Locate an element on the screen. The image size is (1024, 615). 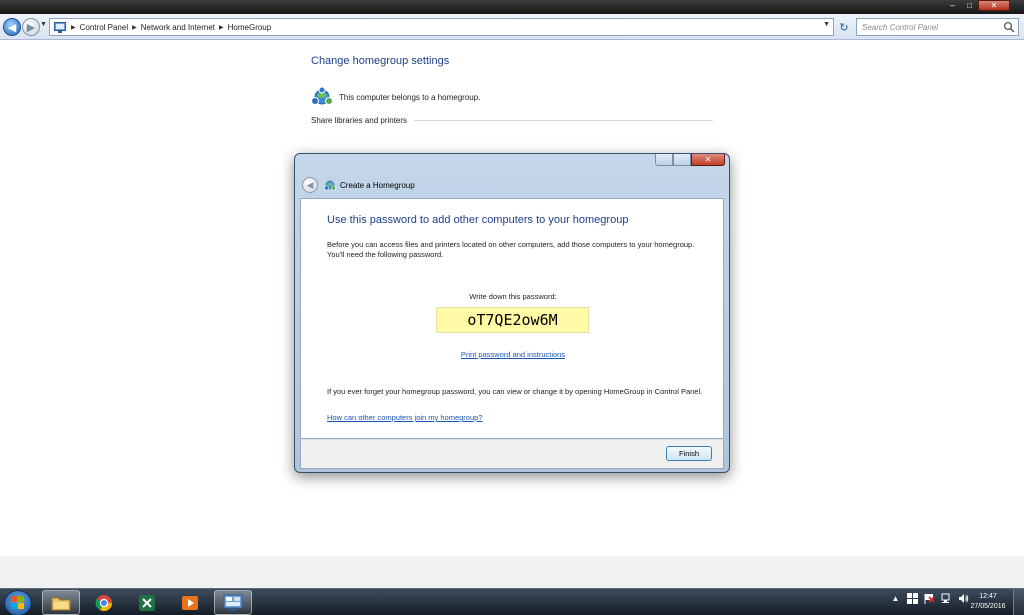
forward-button: ▶ is located at coordinates (31, 27).